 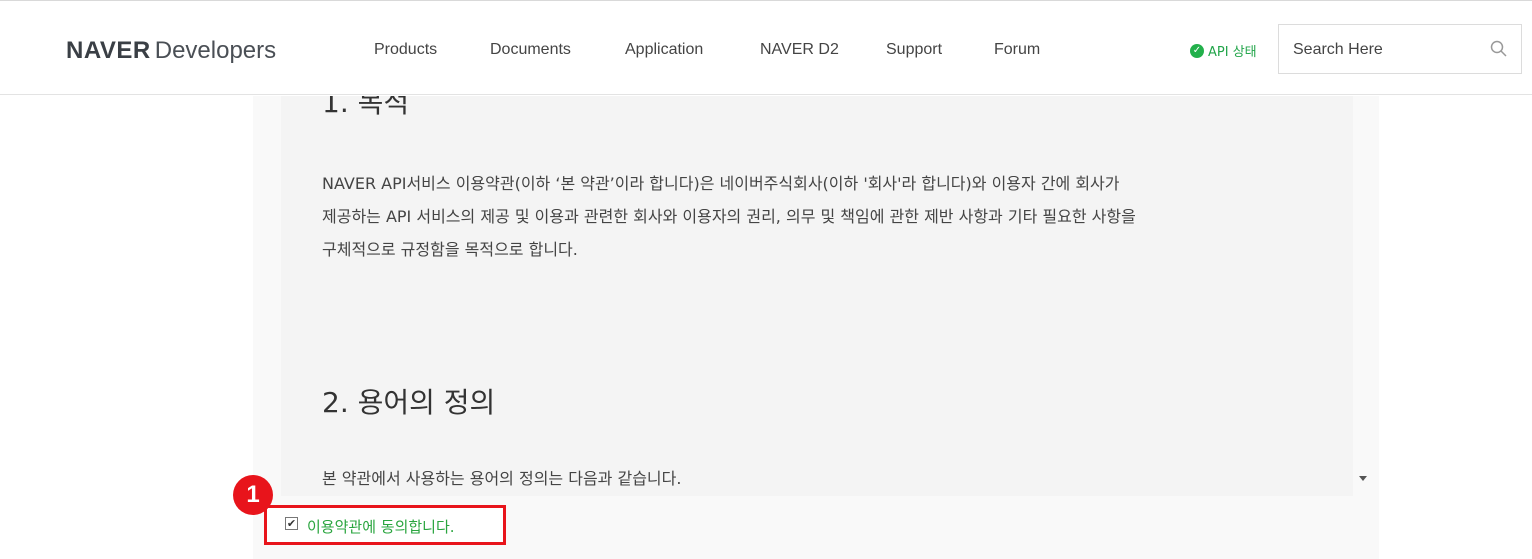 What do you see at coordinates (215, 50) in the screenshot?
I see `logo-developers-text: Developers` at bounding box center [215, 50].